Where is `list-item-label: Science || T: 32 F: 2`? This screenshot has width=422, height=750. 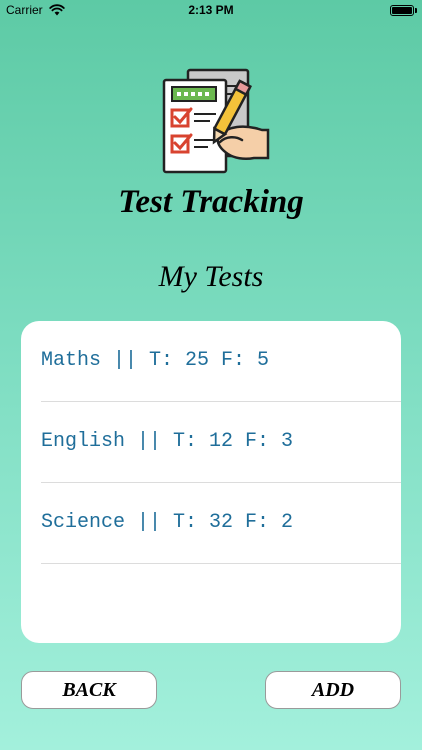 list-item-label: Science || T: 32 F: 2 is located at coordinates (167, 522).